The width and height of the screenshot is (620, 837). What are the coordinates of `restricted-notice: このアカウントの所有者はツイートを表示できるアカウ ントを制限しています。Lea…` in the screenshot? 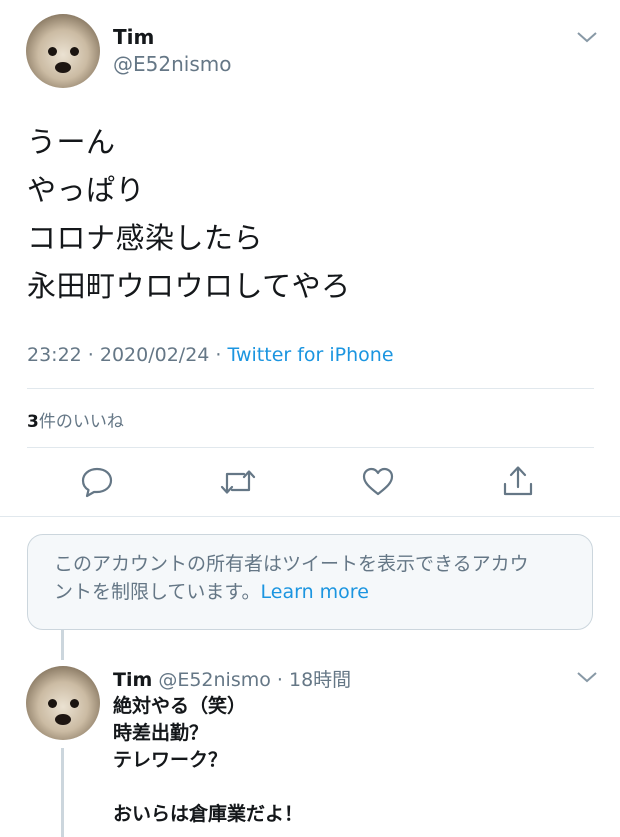 It's located at (310, 582).